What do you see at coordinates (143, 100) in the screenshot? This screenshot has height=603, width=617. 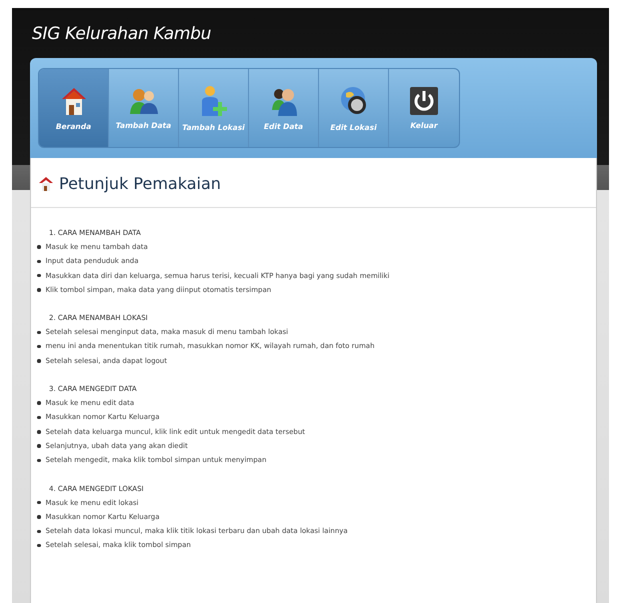 I see `people-icon` at bounding box center [143, 100].